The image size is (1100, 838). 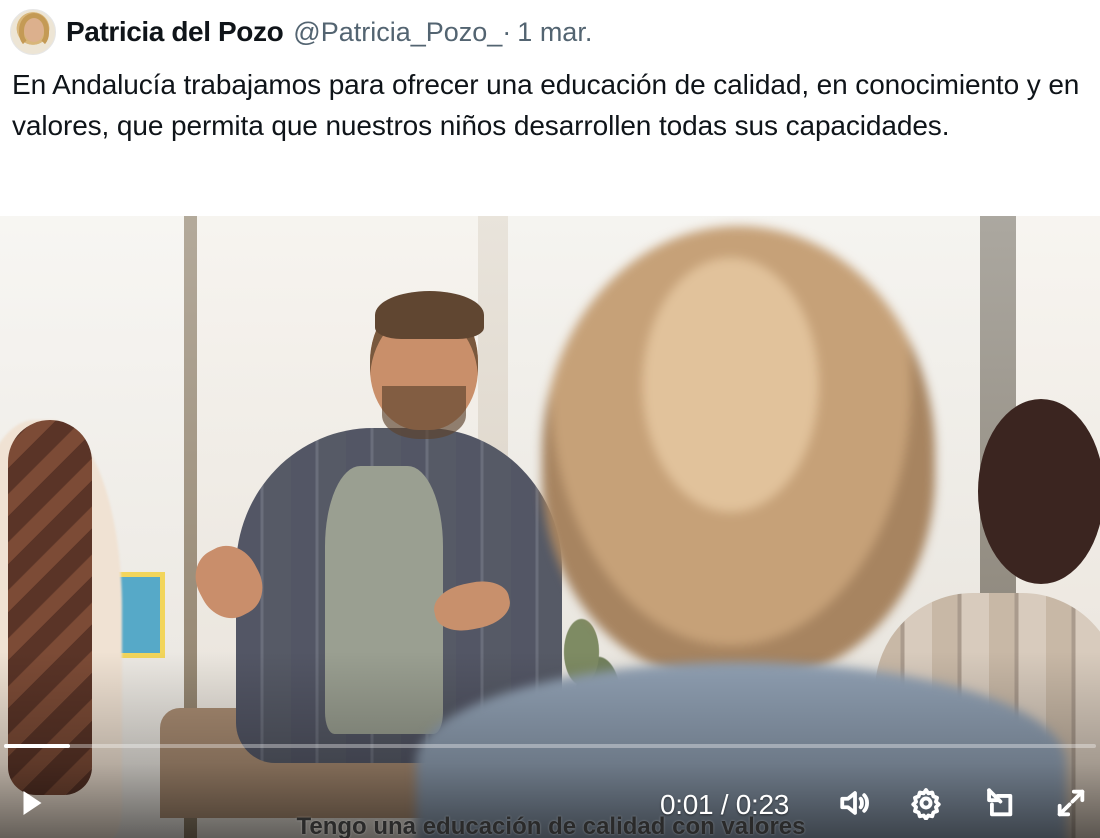 I want to click on volume-icon, so click(x=854, y=803).